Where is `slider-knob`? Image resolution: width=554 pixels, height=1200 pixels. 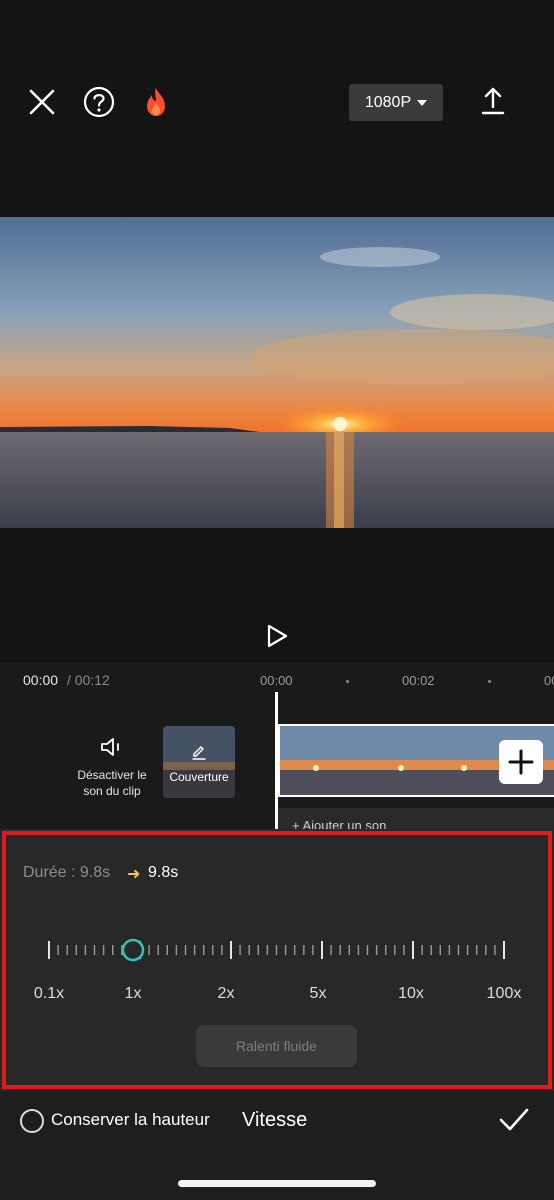 slider-knob is located at coordinates (133, 950).